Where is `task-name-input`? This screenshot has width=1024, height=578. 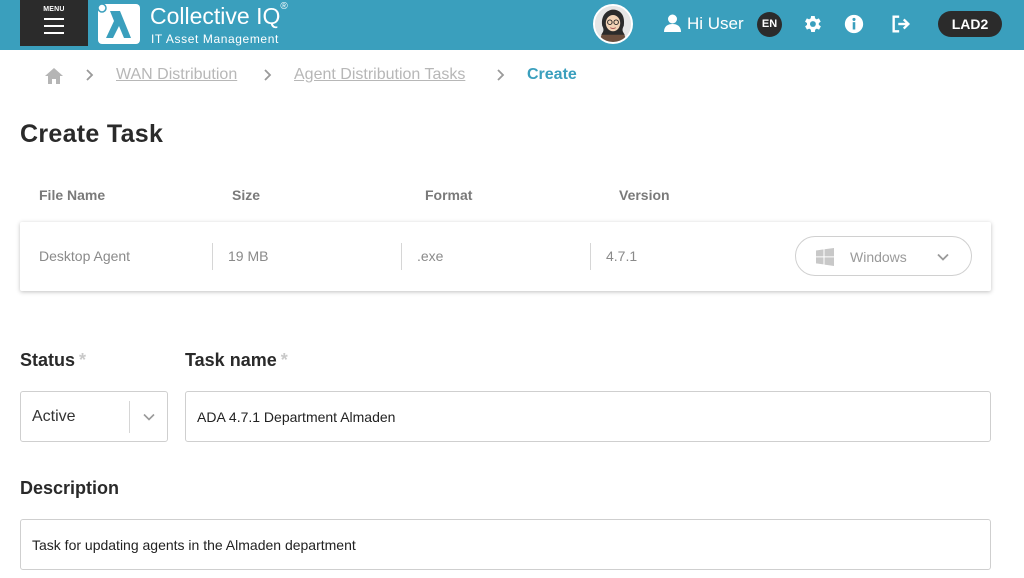 task-name-input is located at coordinates (588, 416).